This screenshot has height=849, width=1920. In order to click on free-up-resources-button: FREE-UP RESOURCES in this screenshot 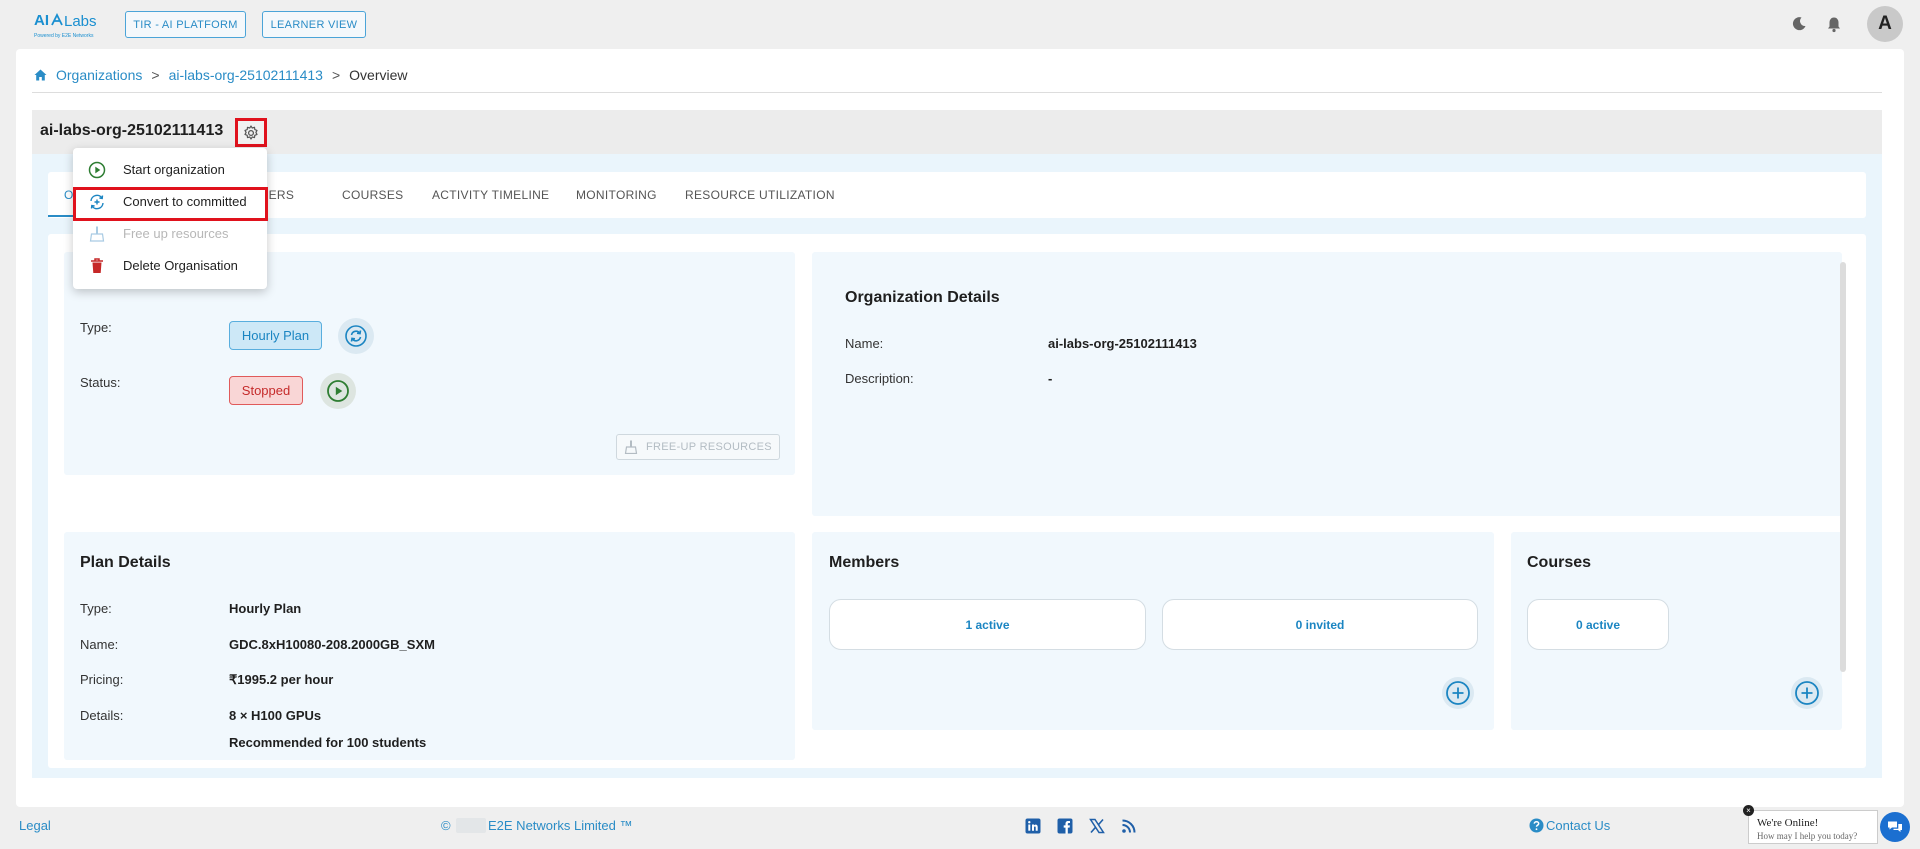, I will do `click(698, 447)`.